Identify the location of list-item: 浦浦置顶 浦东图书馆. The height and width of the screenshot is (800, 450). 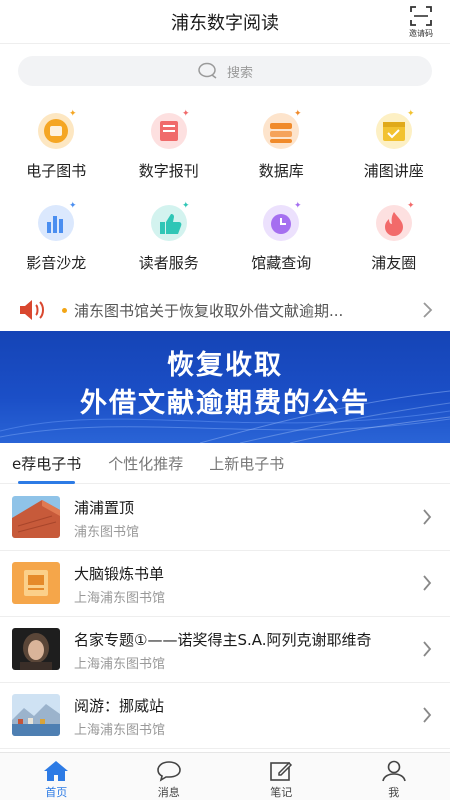
(225, 518).